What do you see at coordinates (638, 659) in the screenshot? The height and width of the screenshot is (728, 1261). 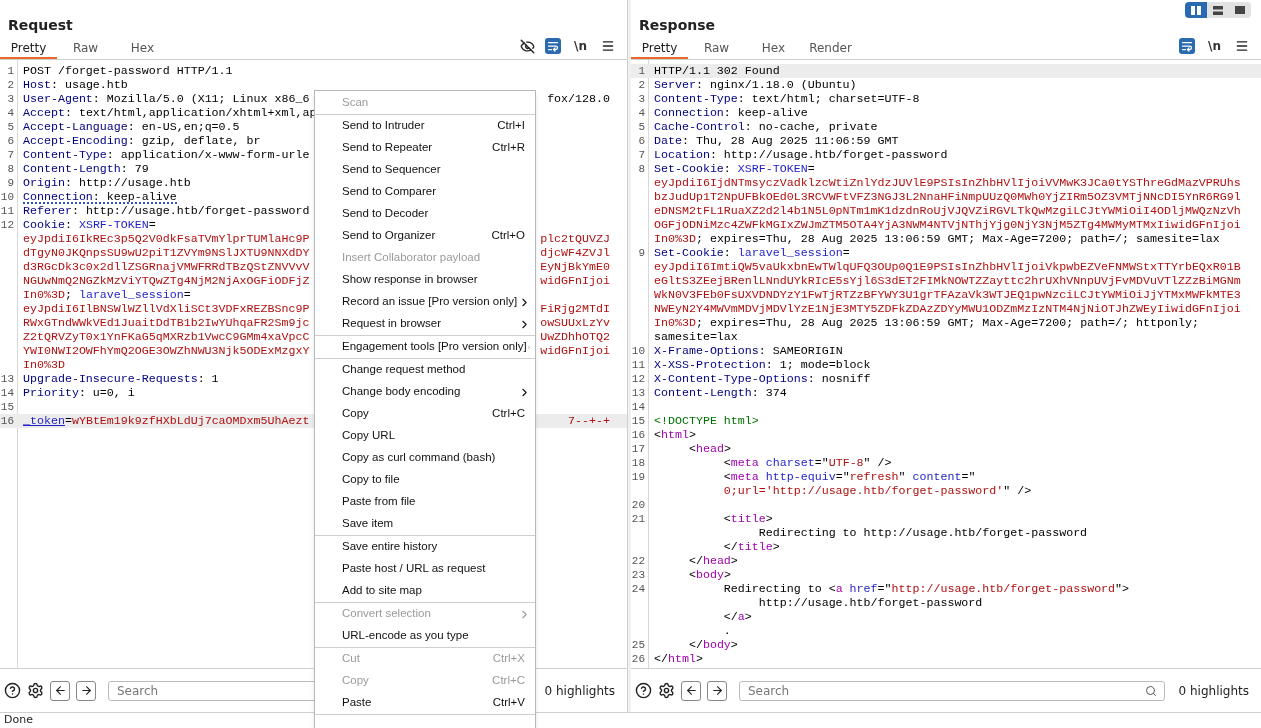 I see `line-number: 26` at bounding box center [638, 659].